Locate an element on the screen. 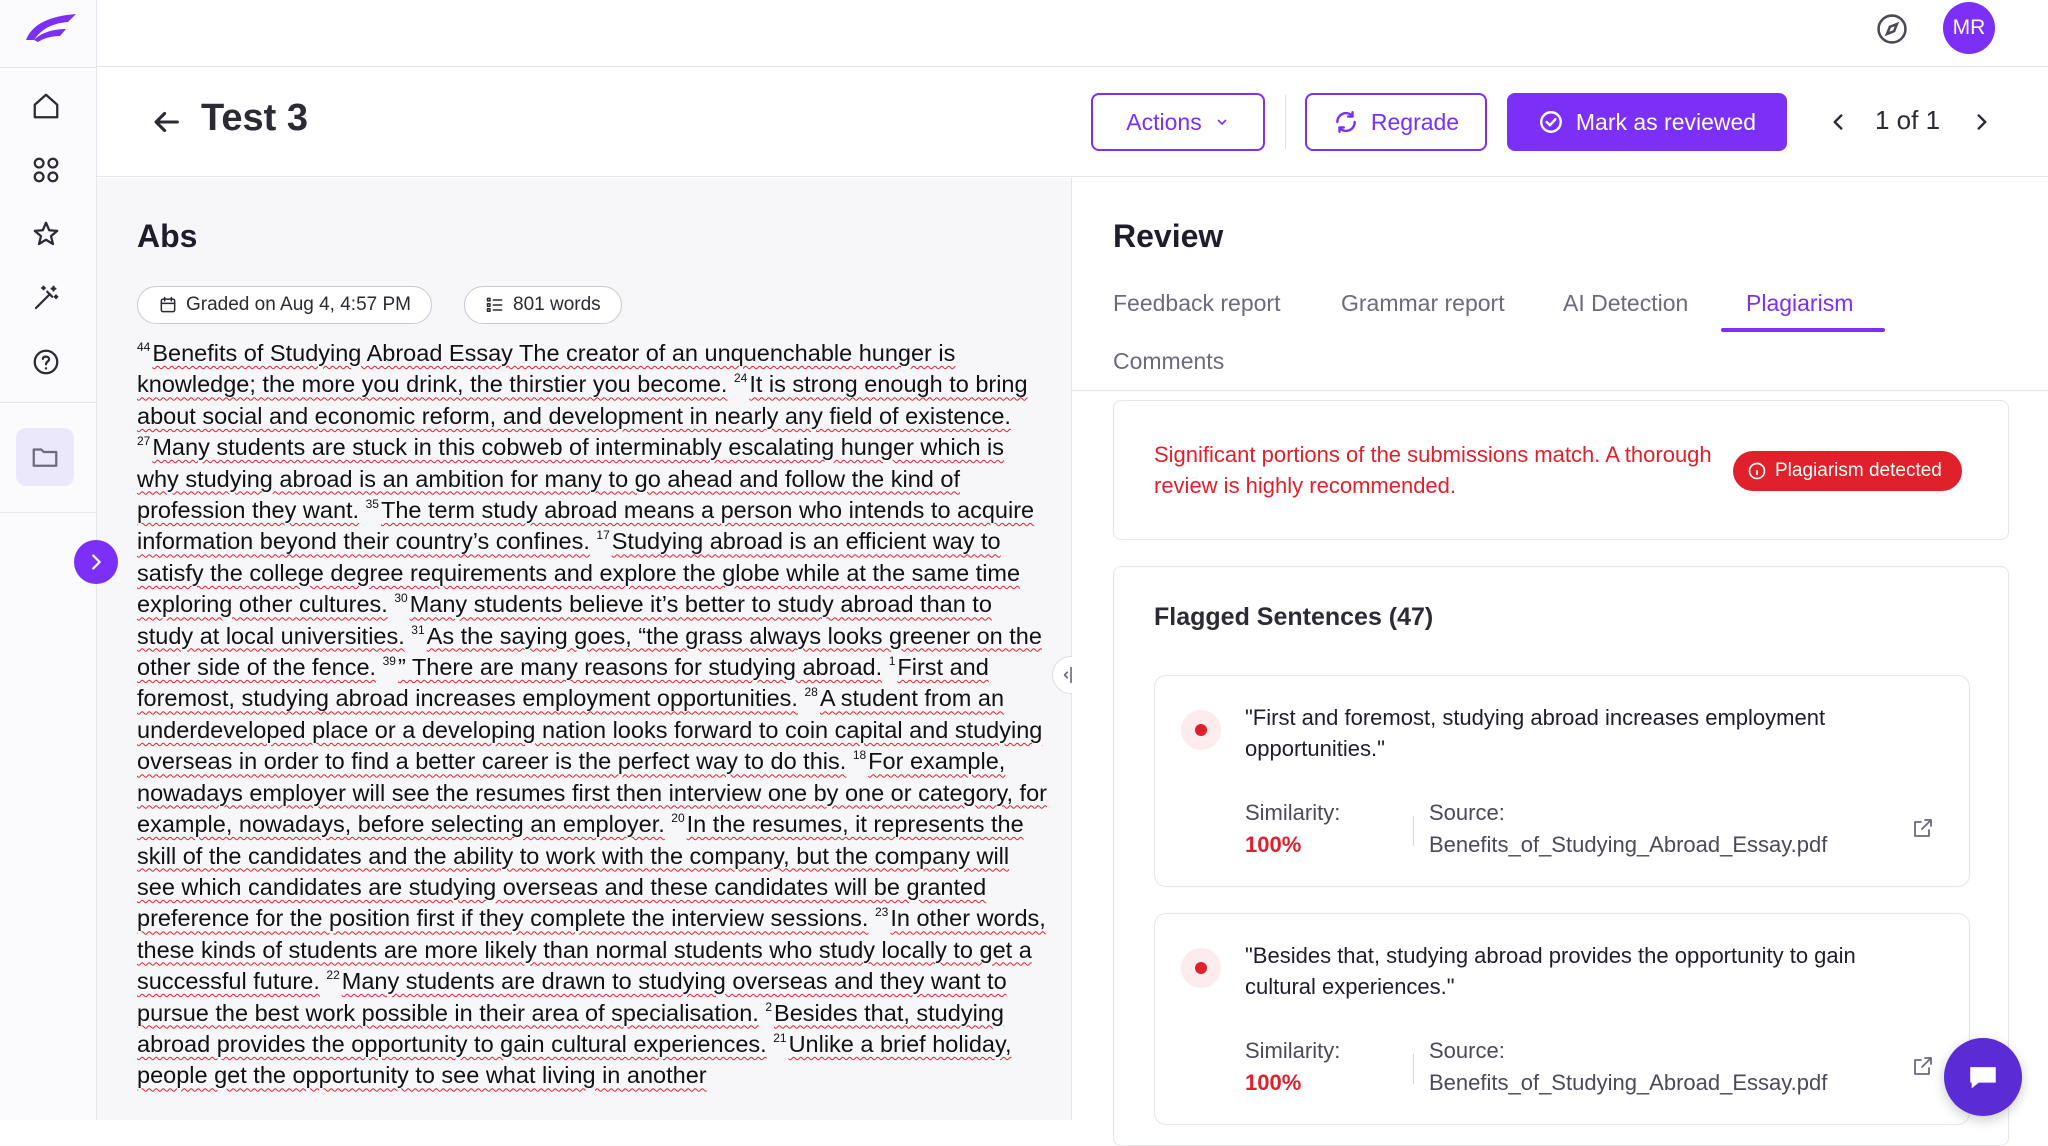 The image size is (2048, 1146). pager-indicator: 1 of 1 is located at coordinates (1908, 120).